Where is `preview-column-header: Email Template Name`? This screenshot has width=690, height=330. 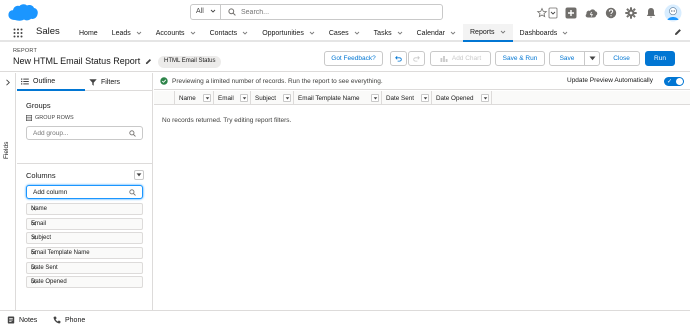 preview-column-header: Email Template Name is located at coordinates (338, 98).